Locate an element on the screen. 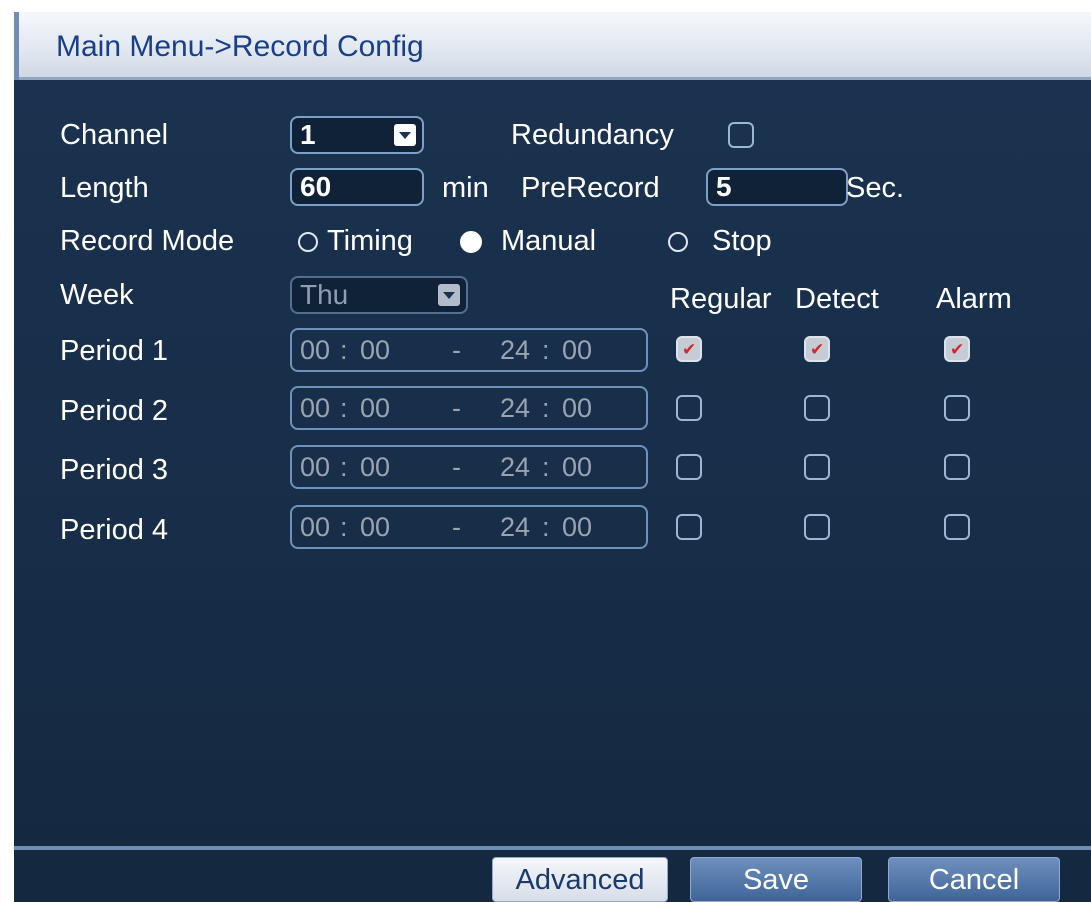 The height and width of the screenshot is (902, 1091). period-1-detect-checkbox: ✔ is located at coordinates (817, 349).